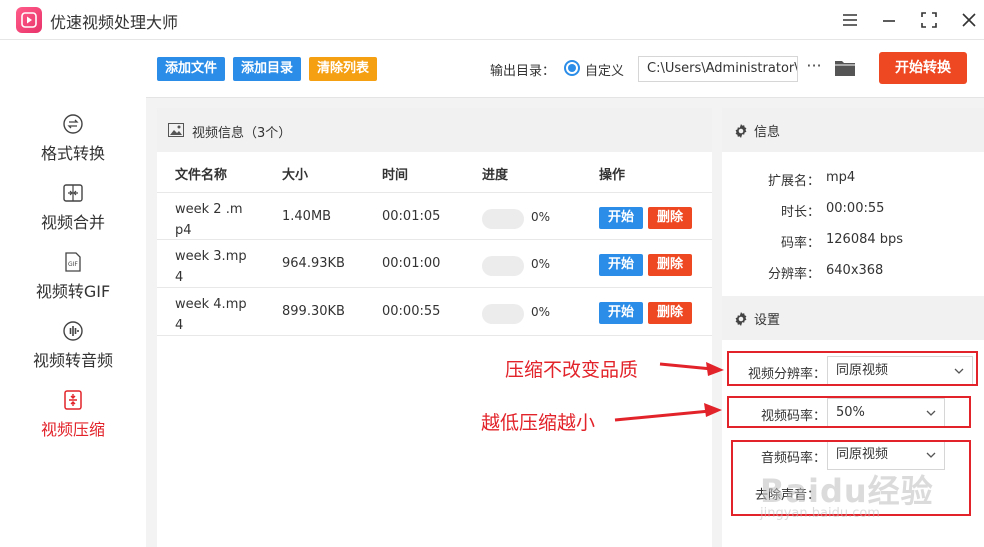 This screenshot has width=984, height=547. What do you see at coordinates (820, 513) in the screenshot?
I see `watermark-url: jingyan.baidu.com` at bounding box center [820, 513].